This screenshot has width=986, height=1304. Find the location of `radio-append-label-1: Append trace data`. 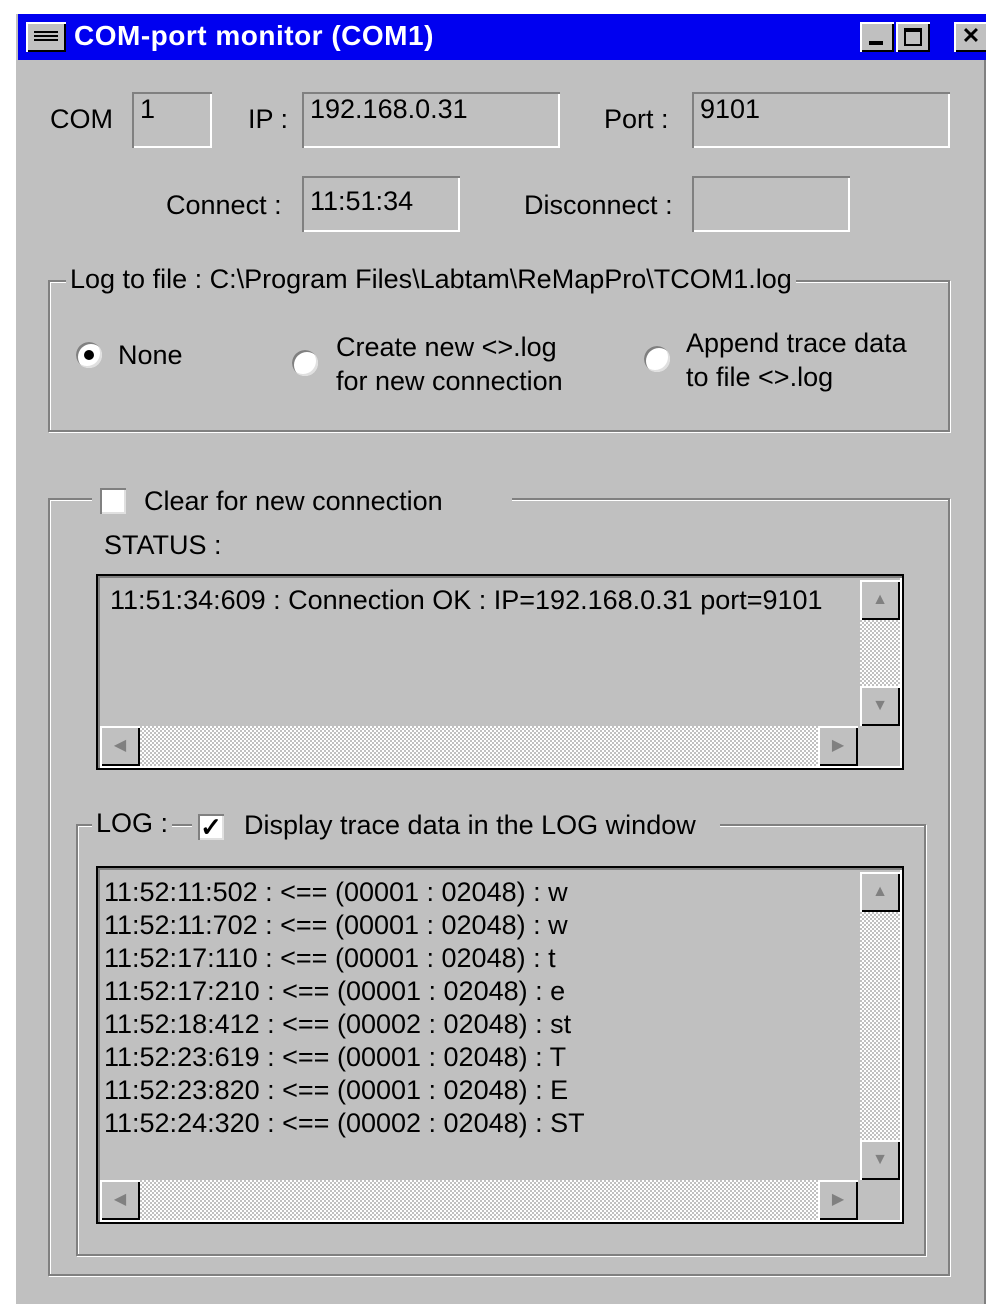

radio-append-label-1: Append trace data is located at coordinates (796, 343).